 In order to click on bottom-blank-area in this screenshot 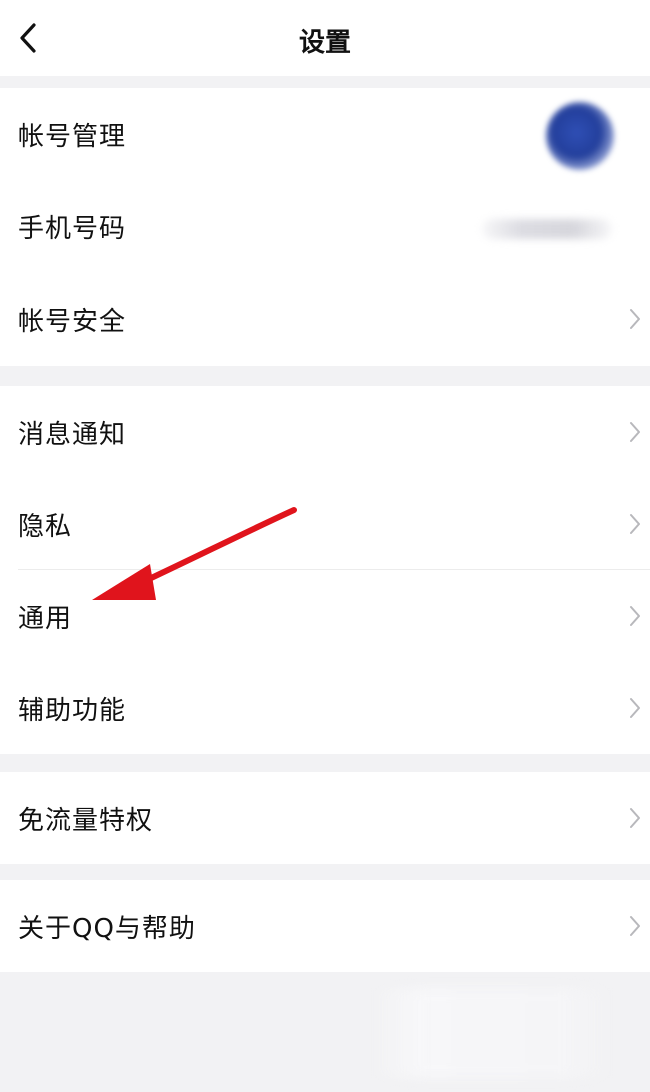, I will do `click(325, 1032)`.